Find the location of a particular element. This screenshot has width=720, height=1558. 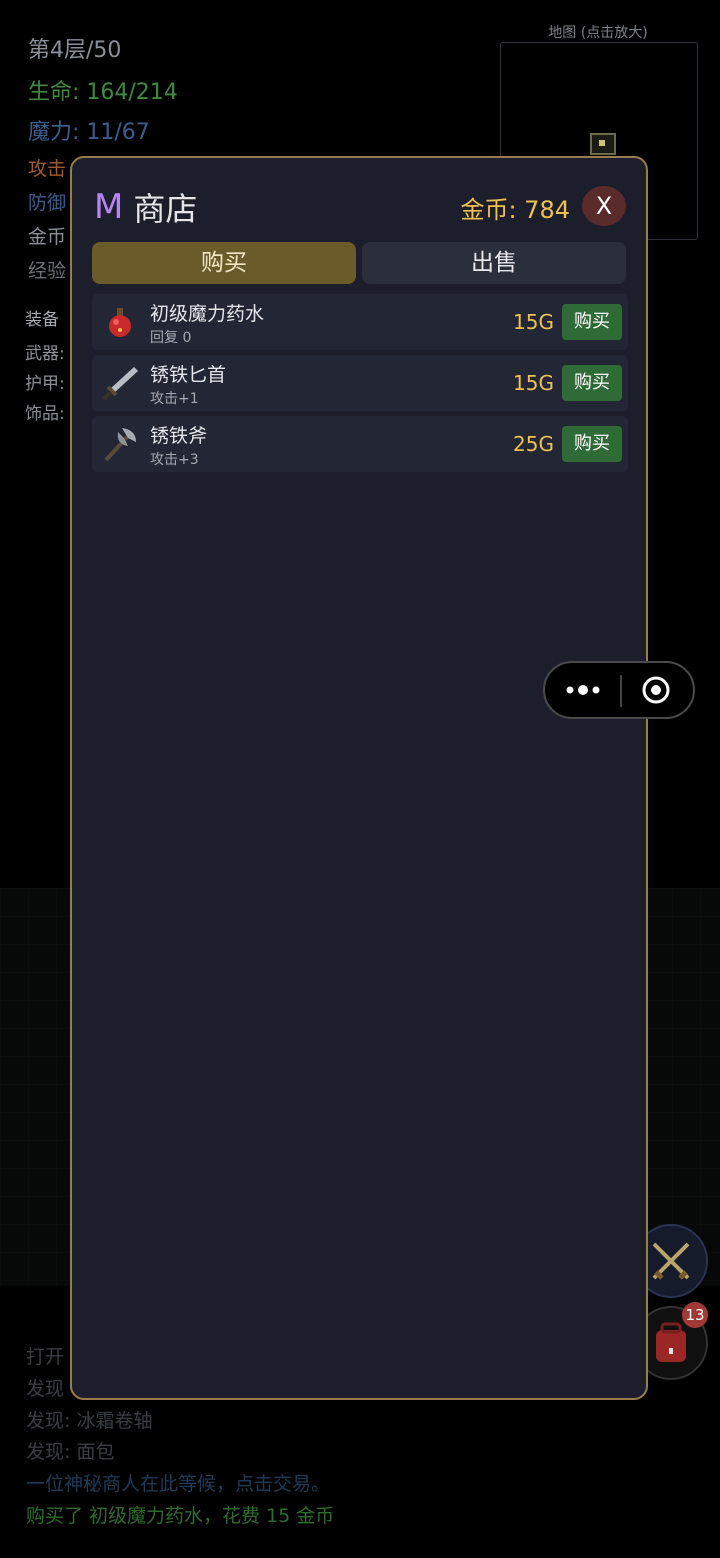

mini-program-capsule is located at coordinates (619, 690).